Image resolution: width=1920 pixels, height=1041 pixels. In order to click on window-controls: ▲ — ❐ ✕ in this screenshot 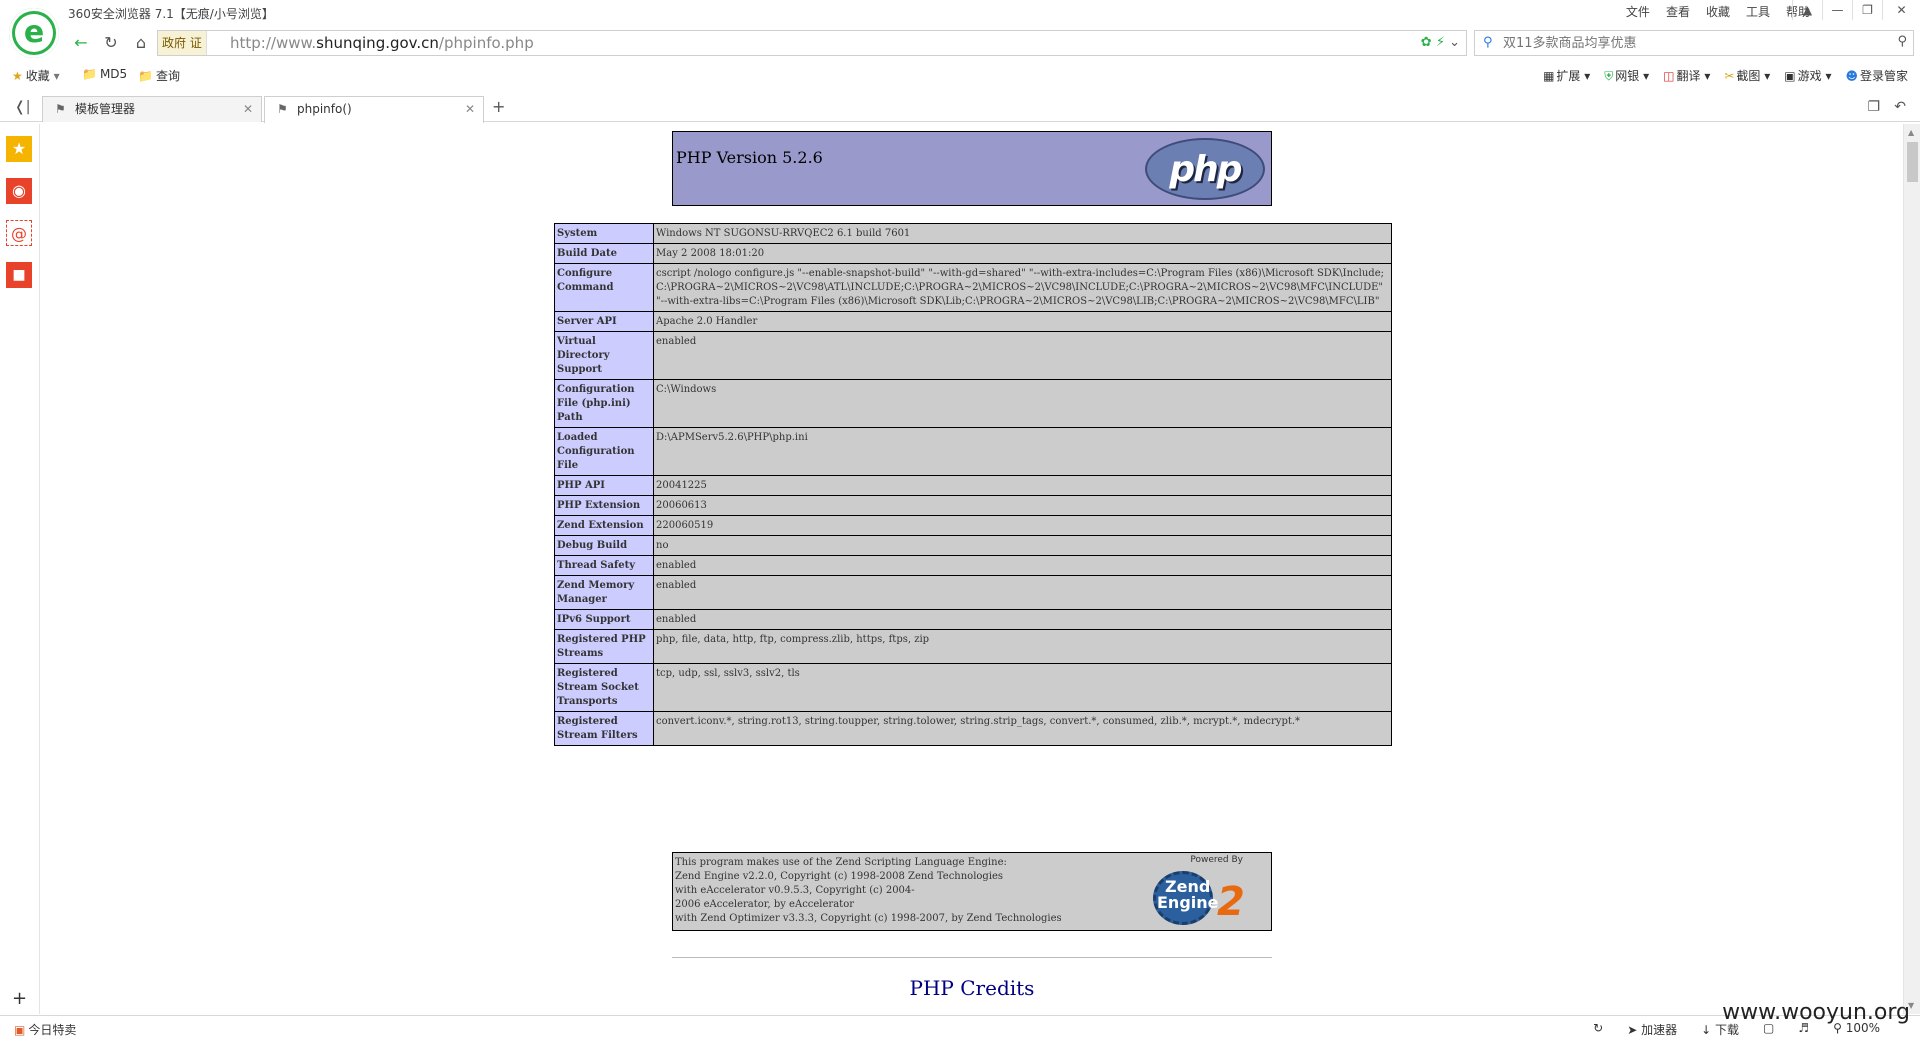, I will do `click(1856, 10)`.